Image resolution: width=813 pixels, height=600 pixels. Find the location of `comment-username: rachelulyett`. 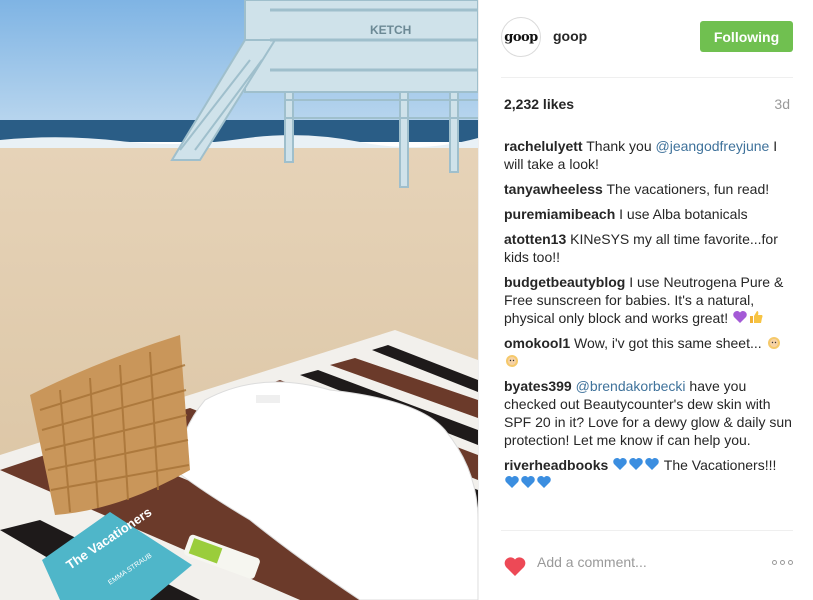

comment-username: rachelulyett is located at coordinates (543, 146).